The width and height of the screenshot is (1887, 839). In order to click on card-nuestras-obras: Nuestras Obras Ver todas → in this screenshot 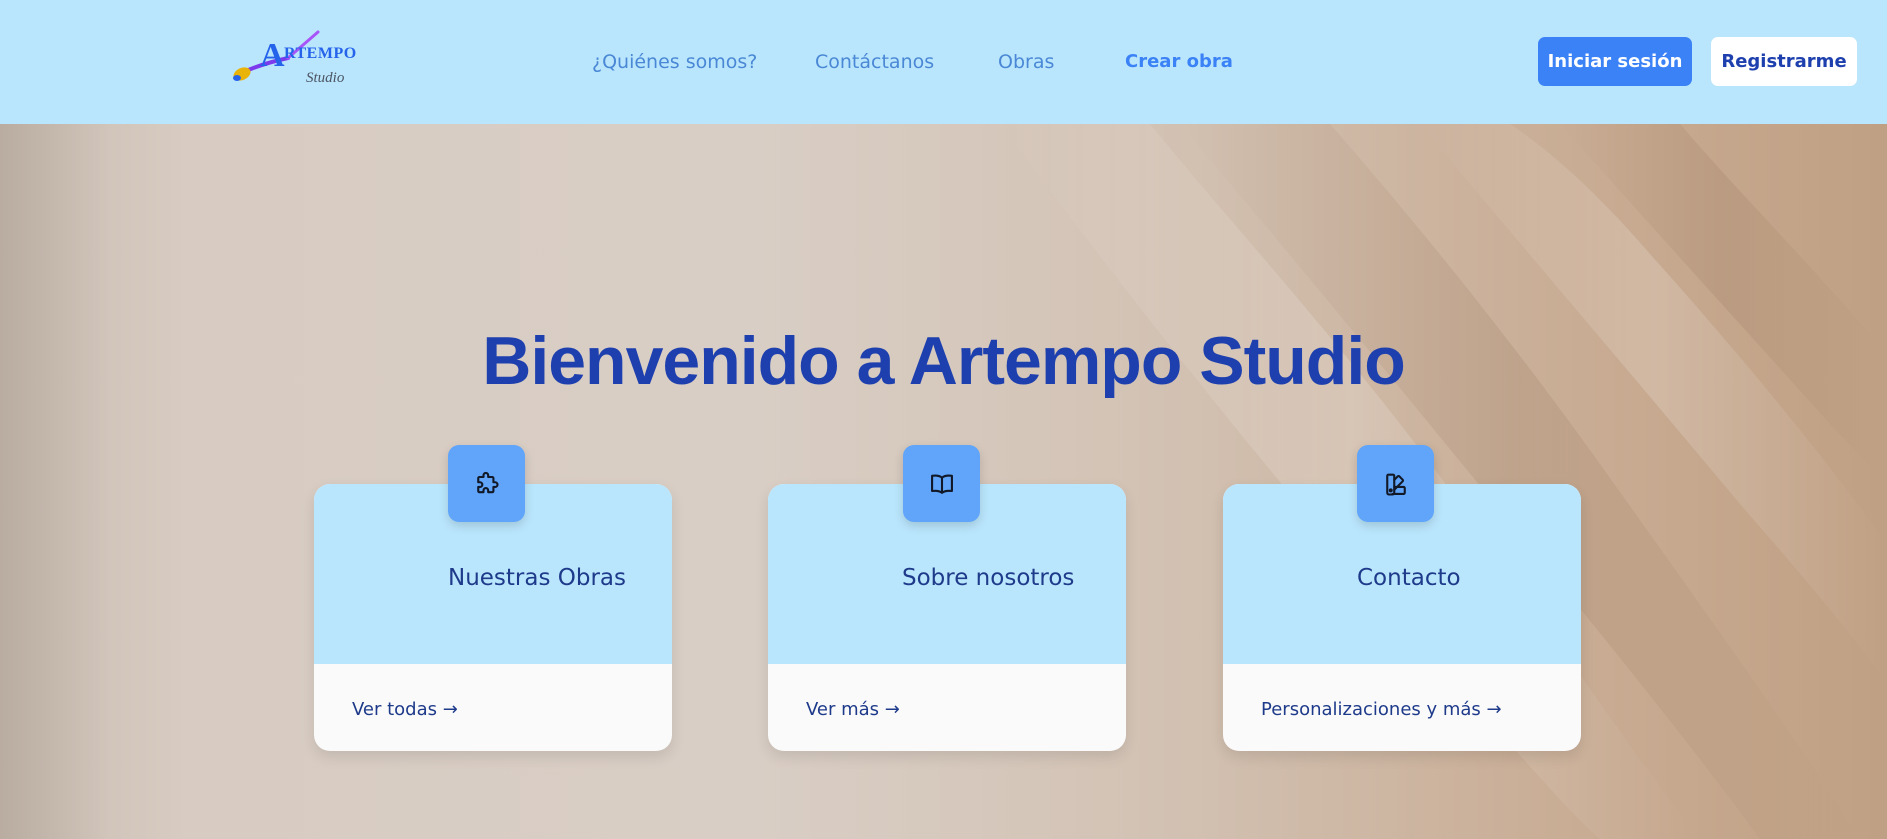, I will do `click(493, 617)`.